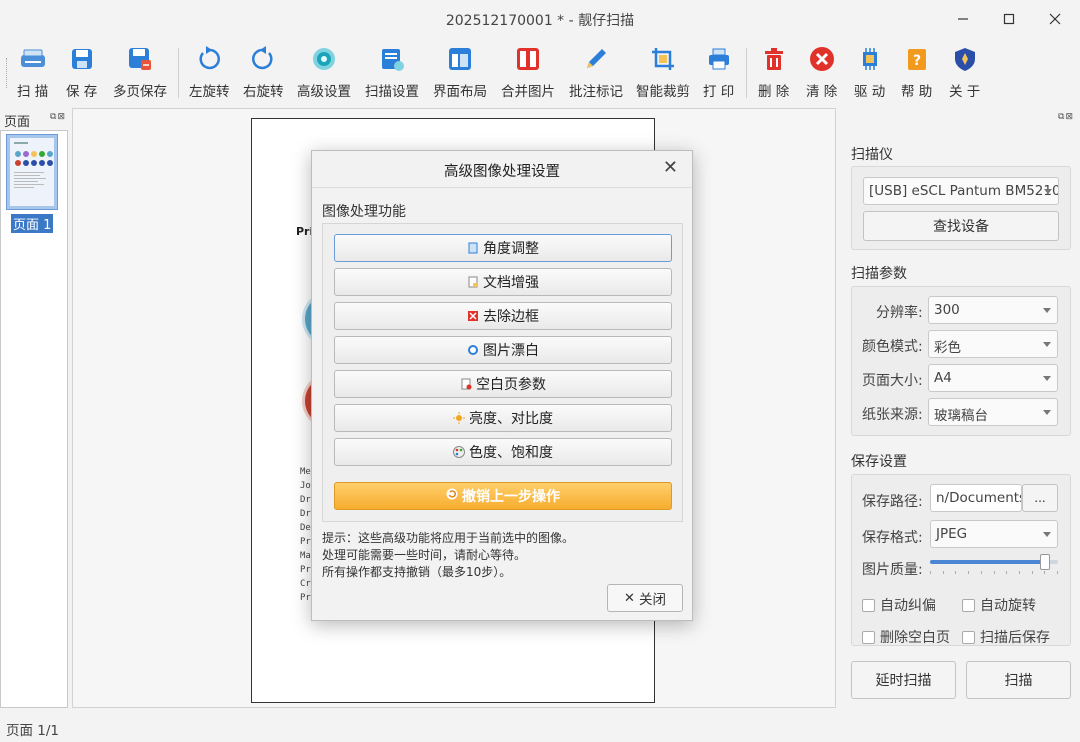 The width and height of the screenshot is (1080, 742). I want to click on image-quality-slider, so click(994, 562).